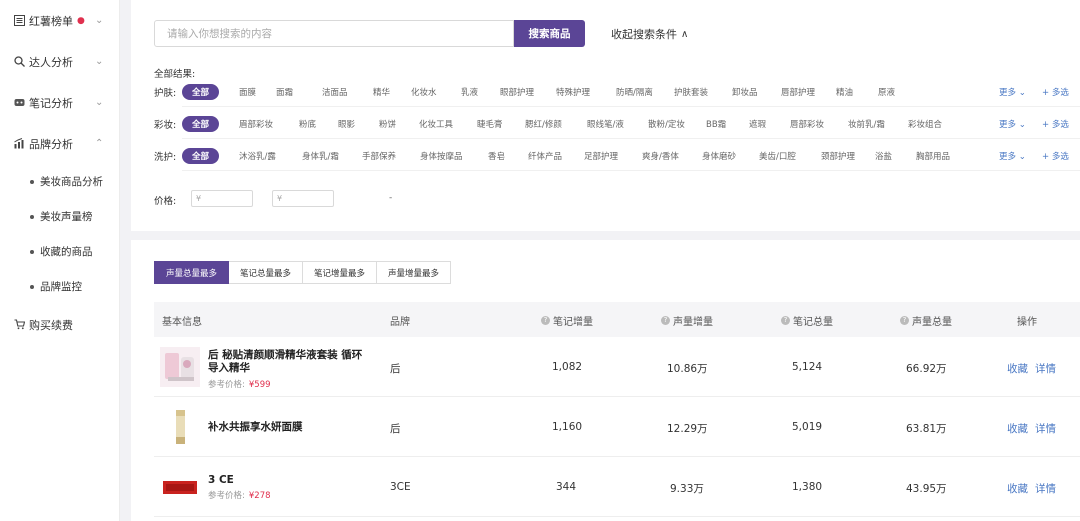  I want to click on filter-tag: 护肤套装, so click(691, 92).